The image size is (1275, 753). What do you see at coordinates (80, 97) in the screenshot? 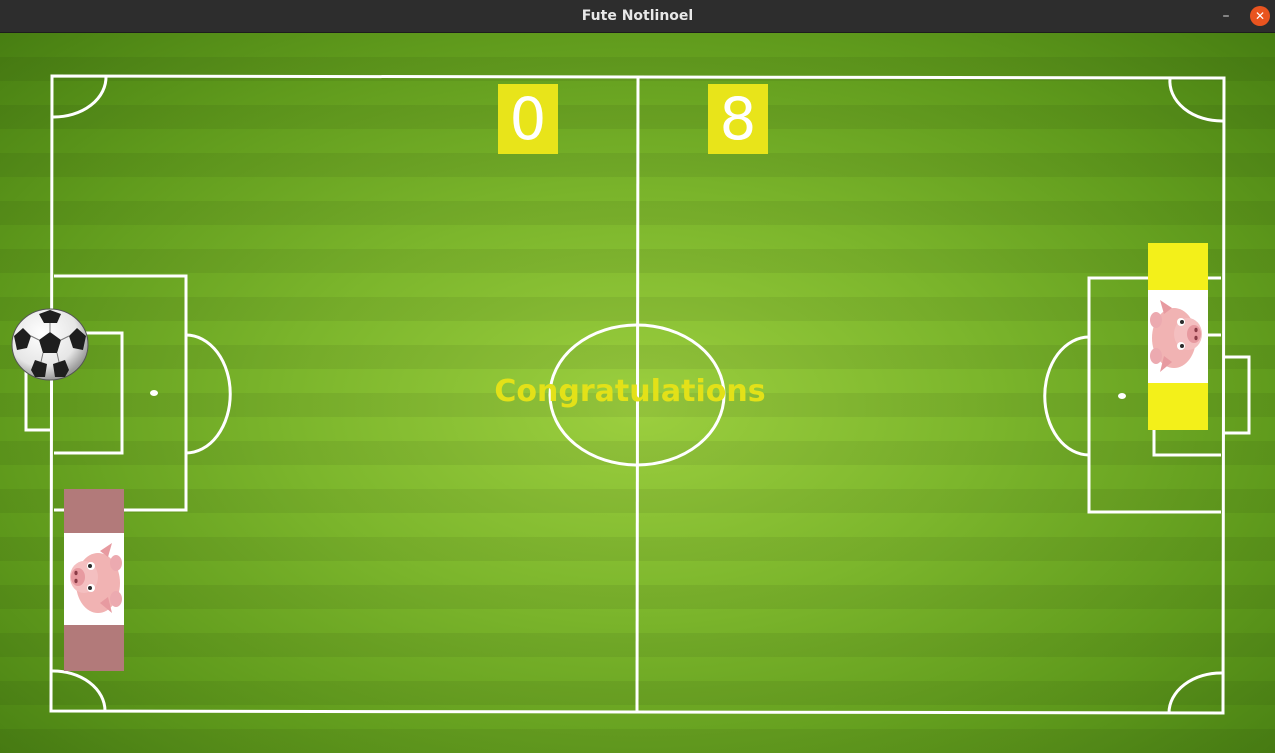
I see `corner-arc-top-left` at bounding box center [80, 97].